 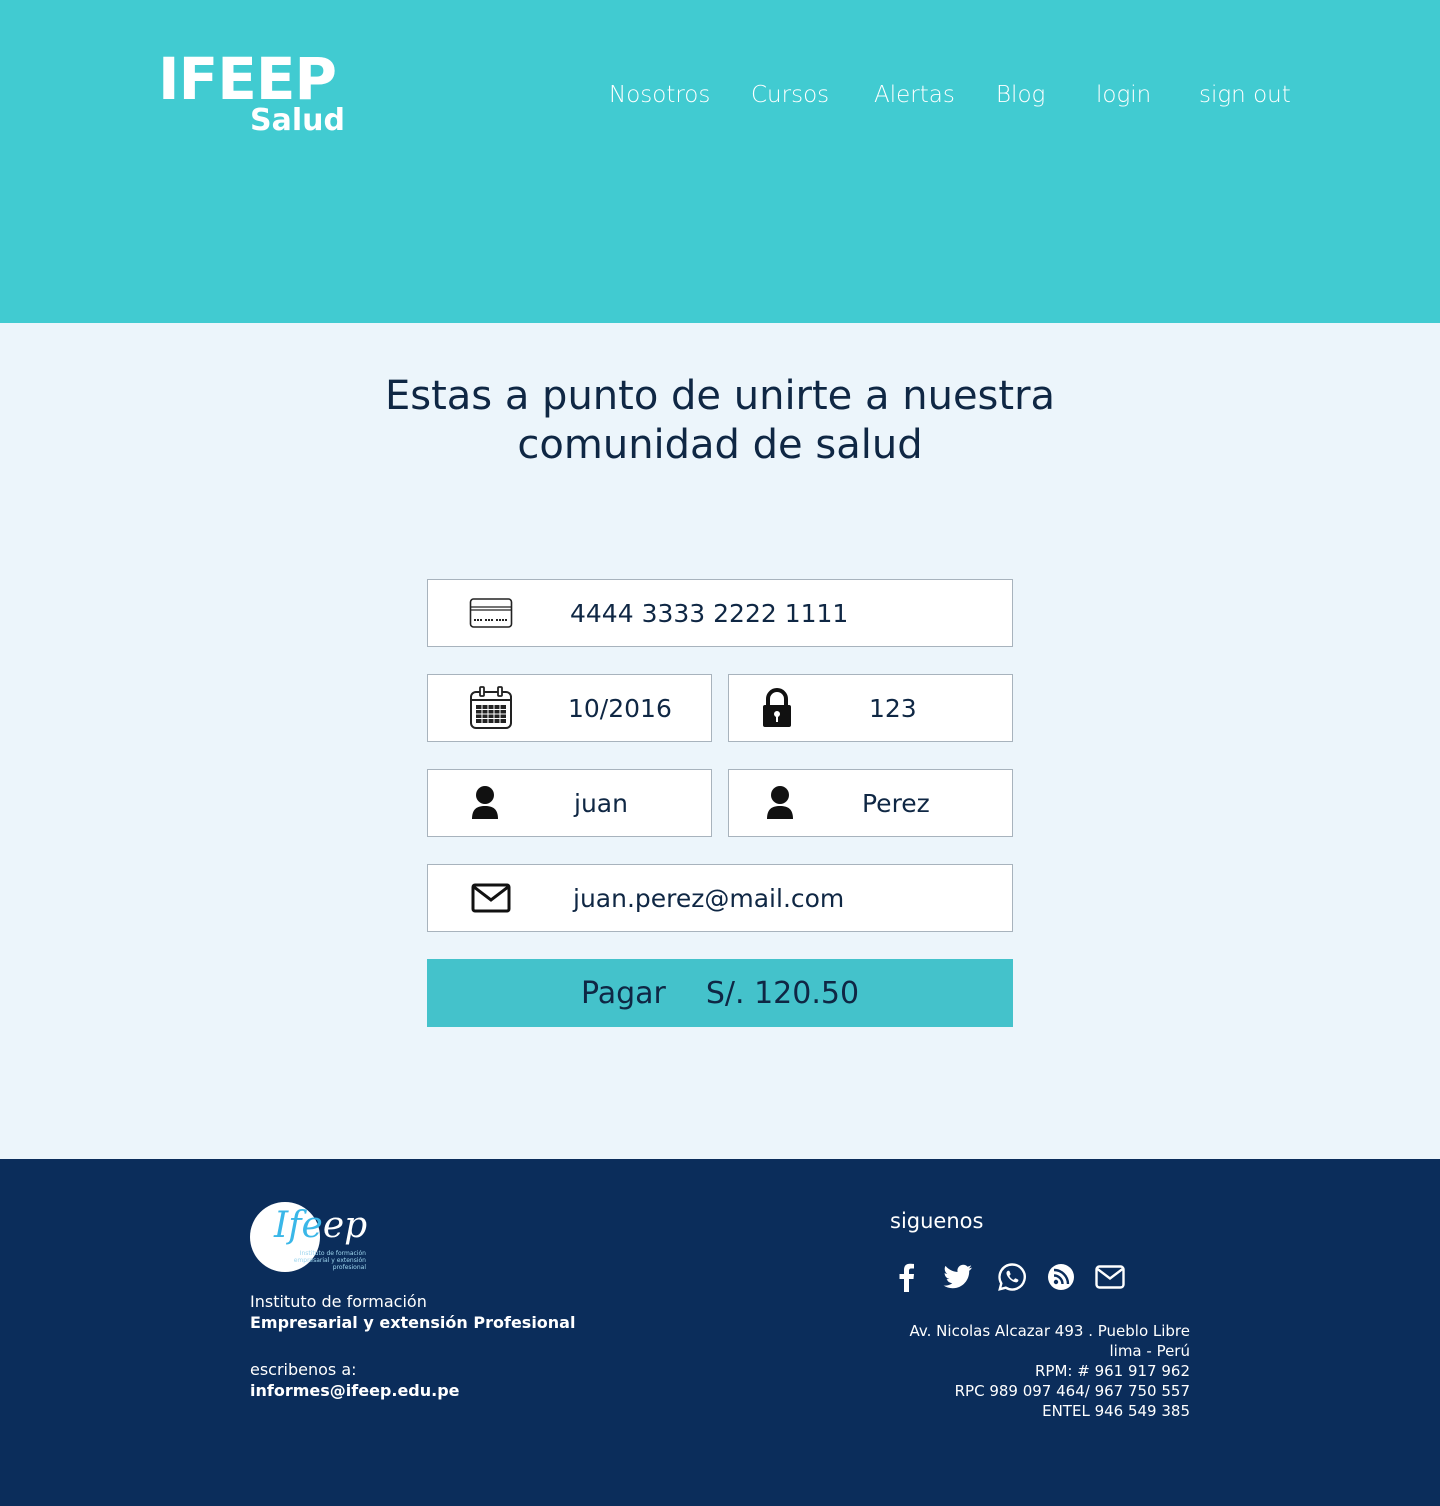 I want to click on address-line: RPM: # 961 917 962, so click(x=1112, y=1371).